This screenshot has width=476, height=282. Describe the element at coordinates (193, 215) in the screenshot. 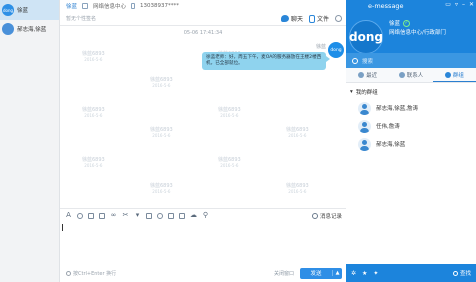

I see `cloud-icon: ☁` at that location.